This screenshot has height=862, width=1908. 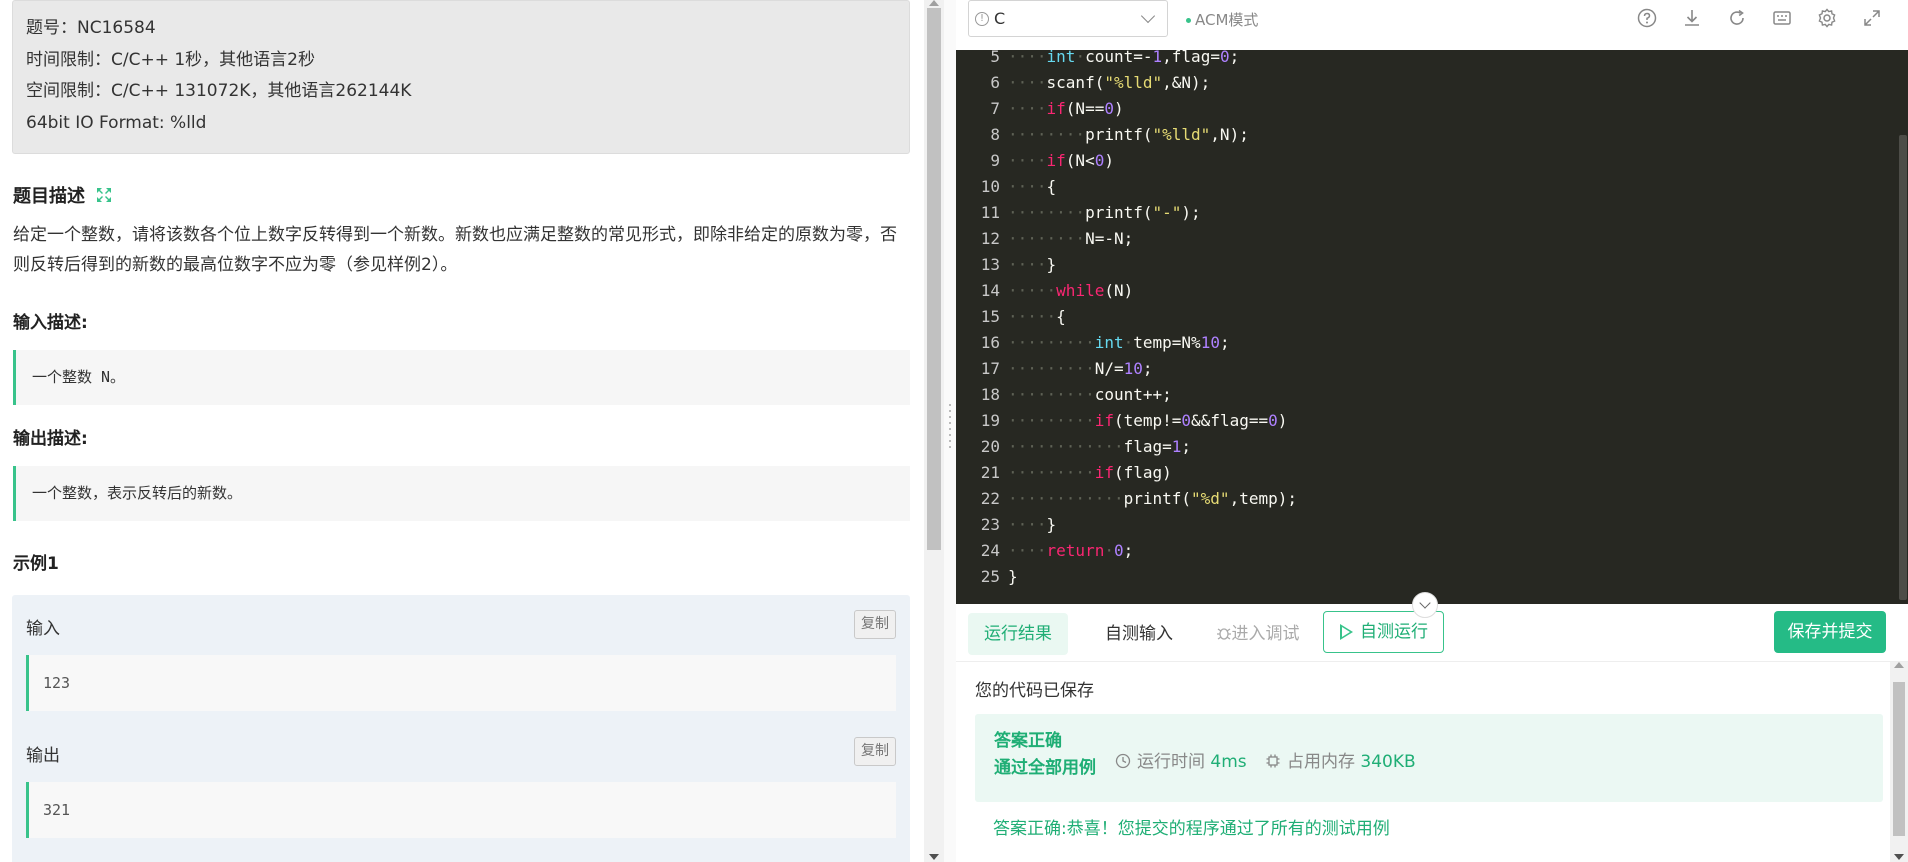 I want to click on line-number: 8, so click(x=995, y=134).